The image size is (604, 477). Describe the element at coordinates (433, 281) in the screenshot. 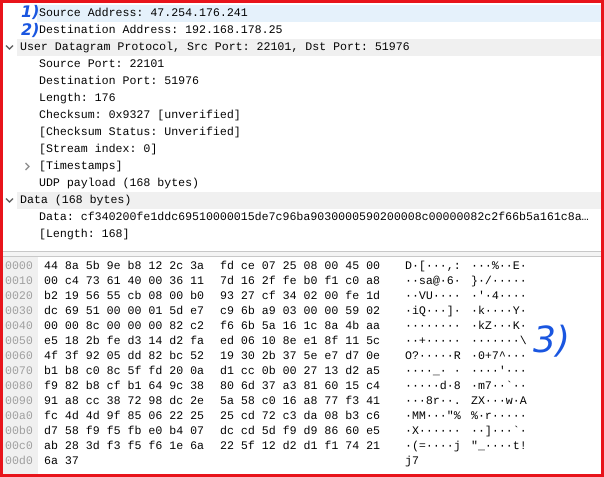

I see `ascii-text: ··sa@·6·` at that location.